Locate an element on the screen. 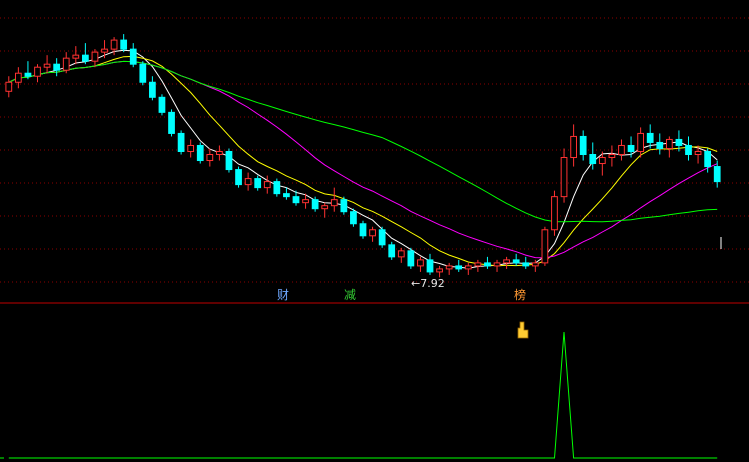 The width and height of the screenshot is (749, 462). marker-bang: 榜 is located at coordinates (520, 295).